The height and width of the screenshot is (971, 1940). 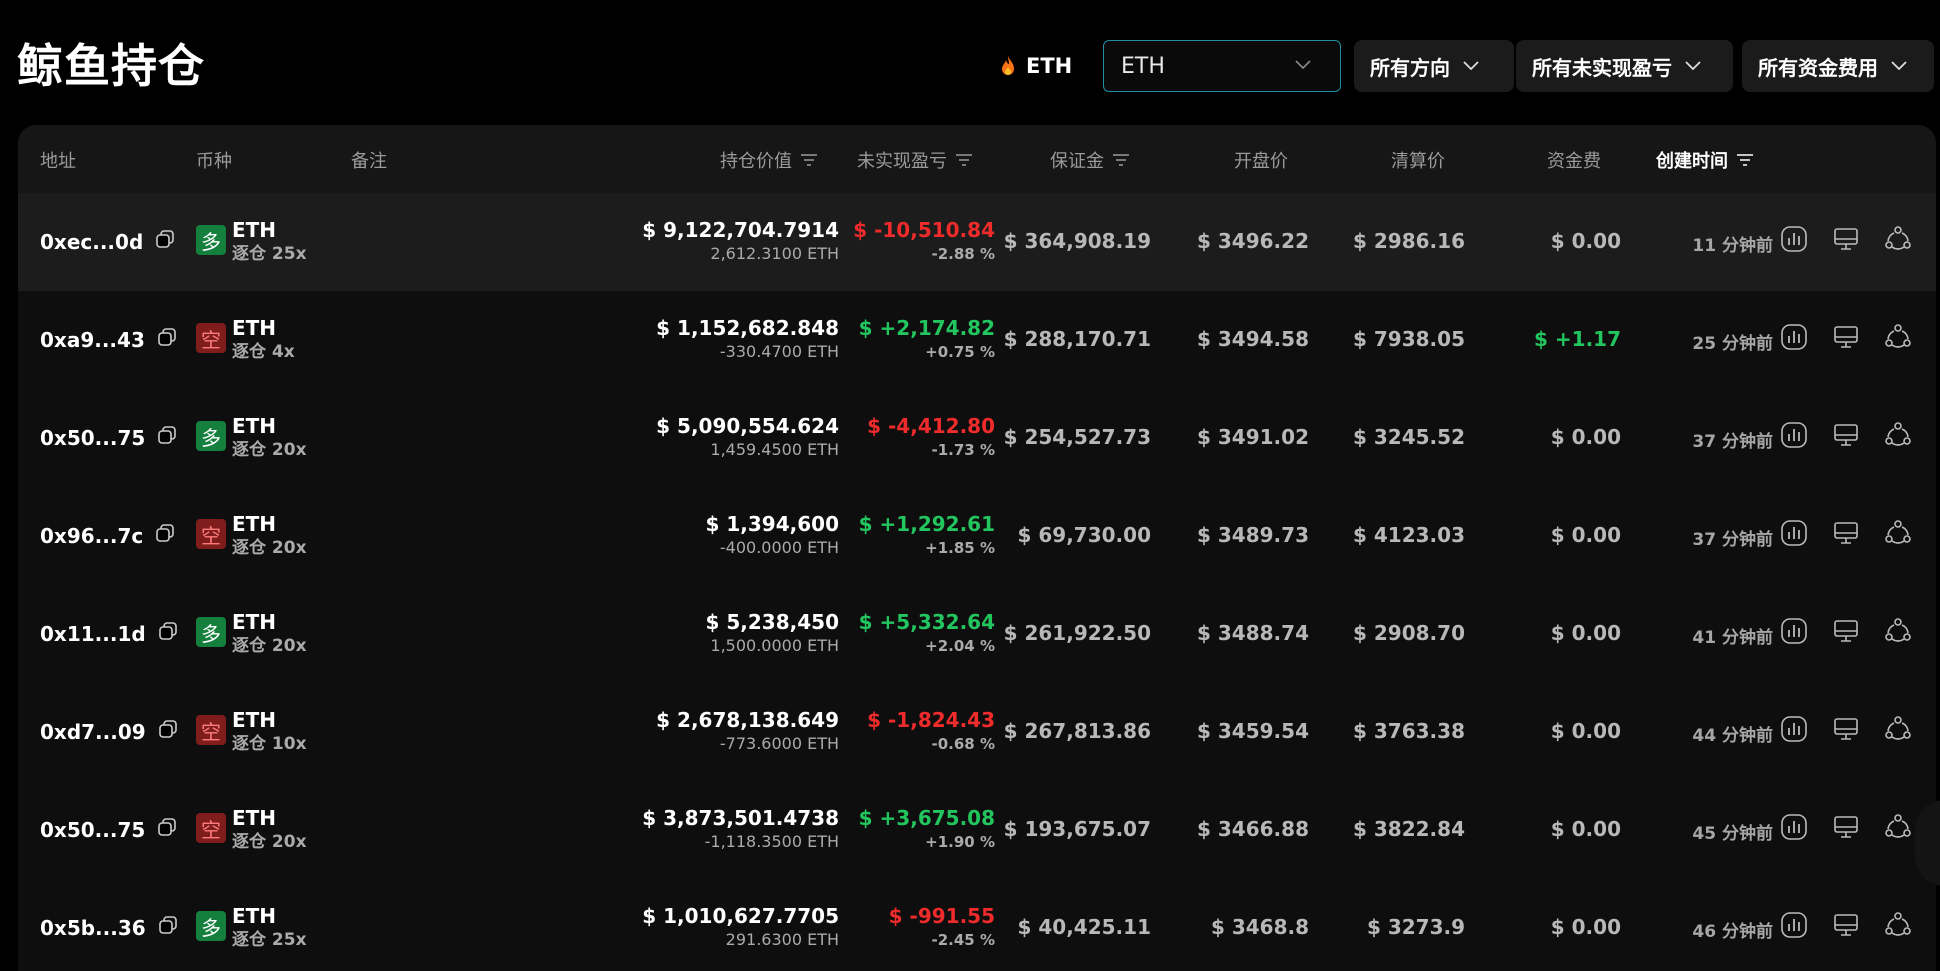 What do you see at coordinates (93, 634) in the screenshot?
I see `address-text: 0x11...1d` at bounding box center [93, 634].